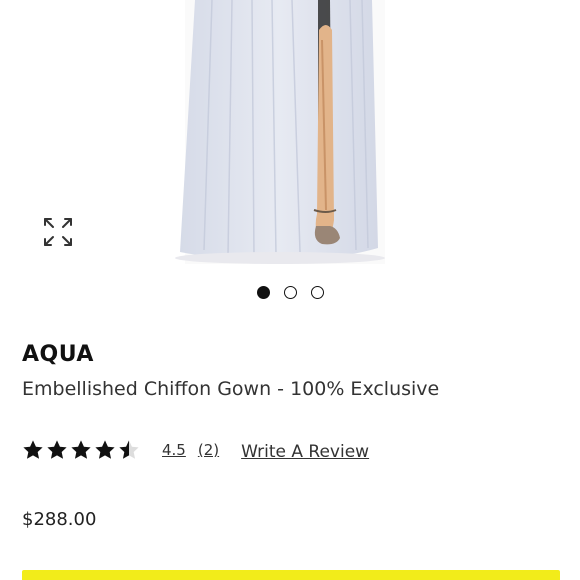 The height and width of the screenshot is (580, 580). What do you see at coordinates (195, 450) in the screenshot?
I see `rating-row: 4.5 (2) Write A Review` at bounding box center [195, 450].